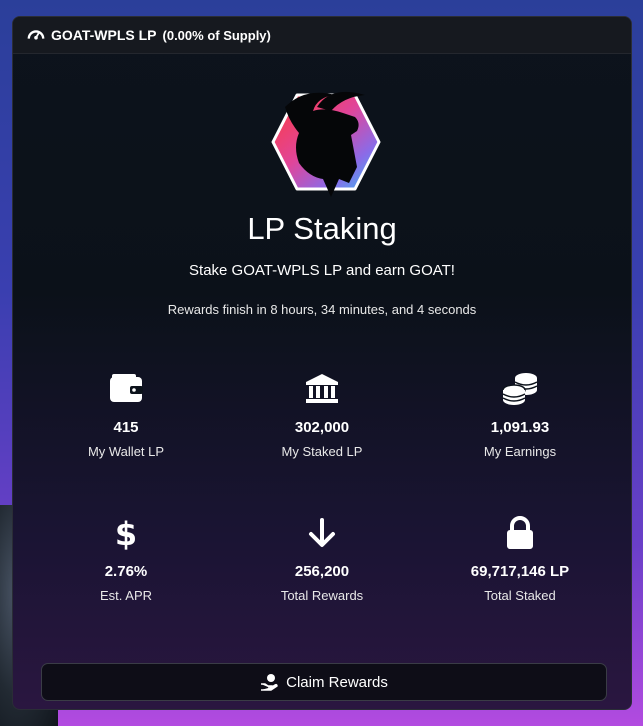  What do you see at coordinates (322, 228) in the screenshot?
I see `page-title: LP Staking` at bounding box center [322, 228].